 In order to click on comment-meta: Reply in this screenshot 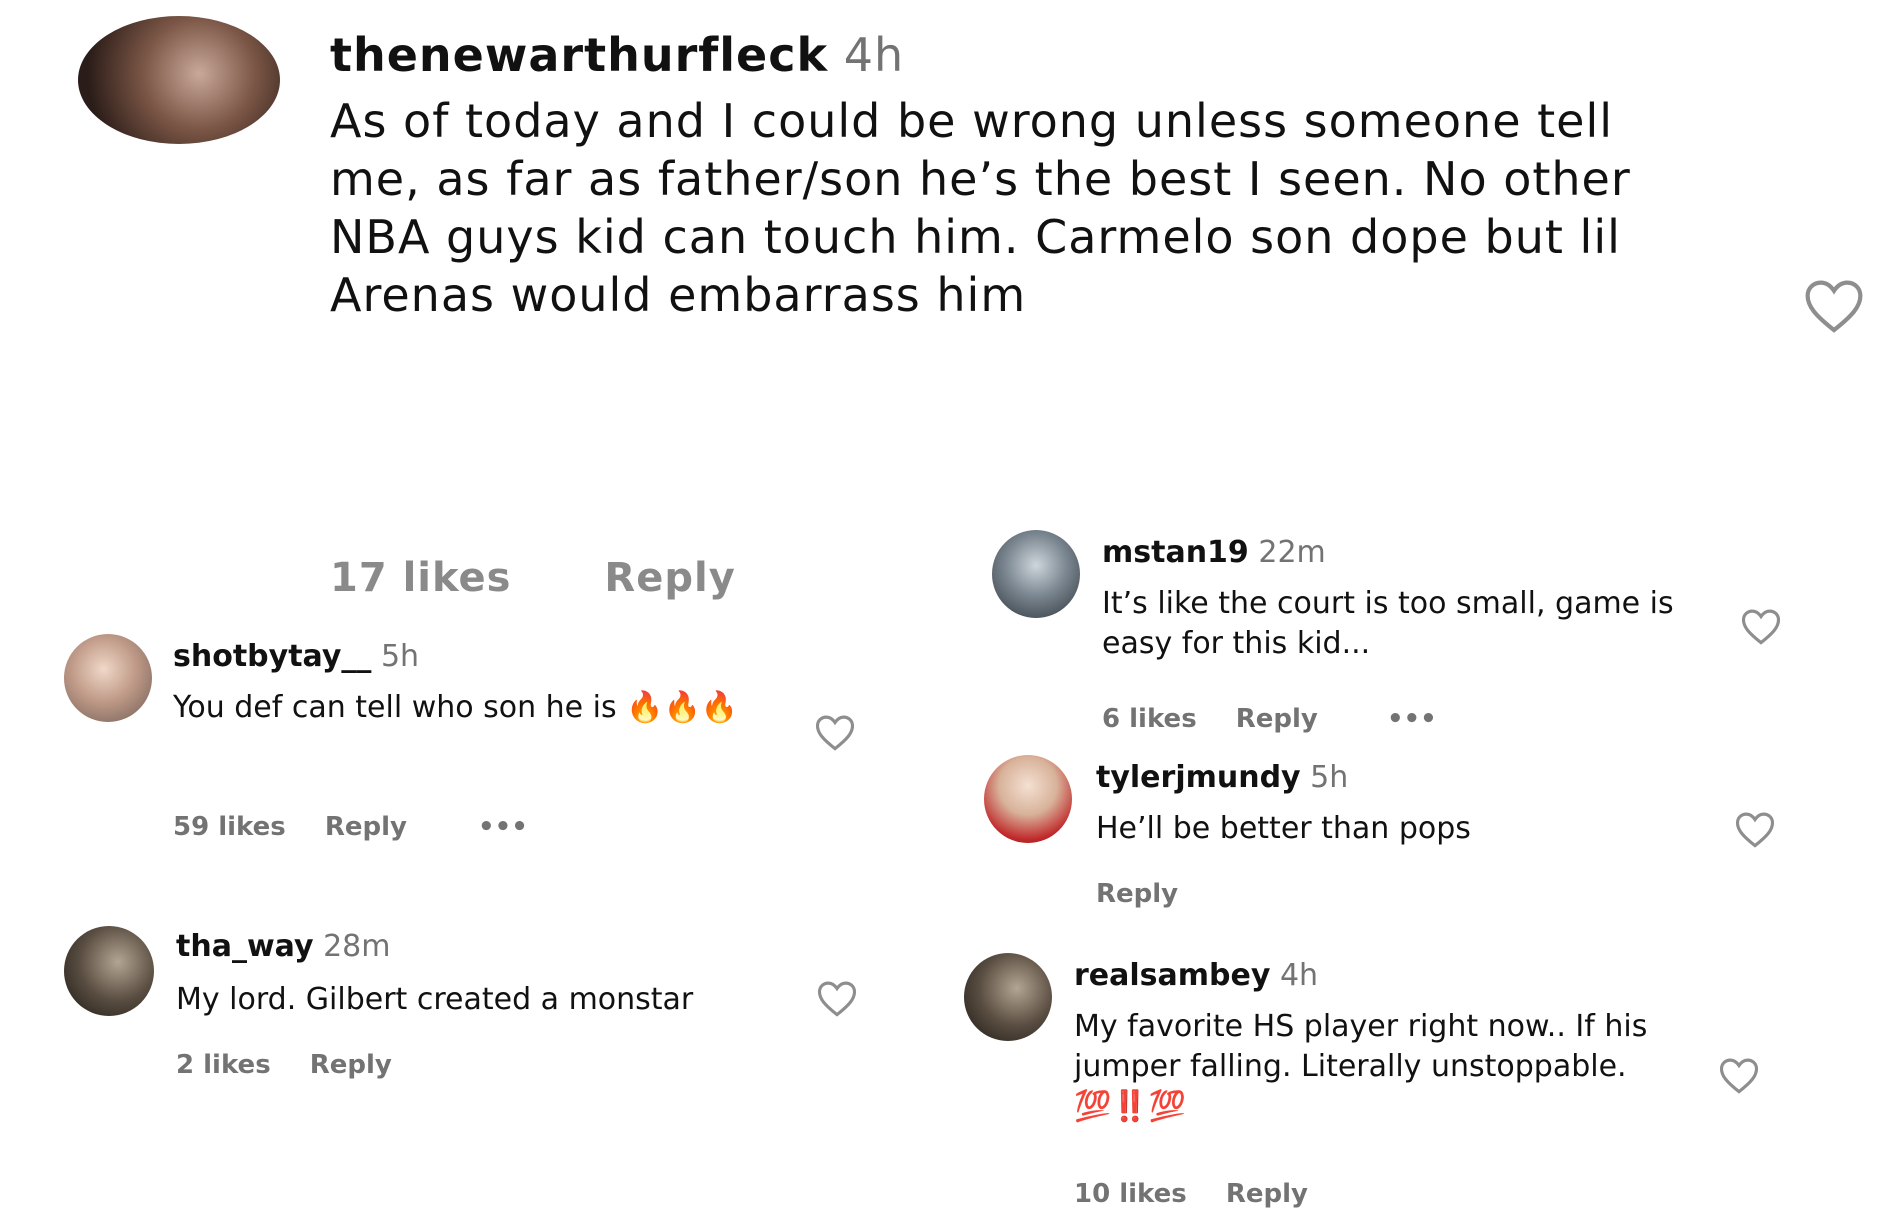, I will do `click(1137, 894)`.